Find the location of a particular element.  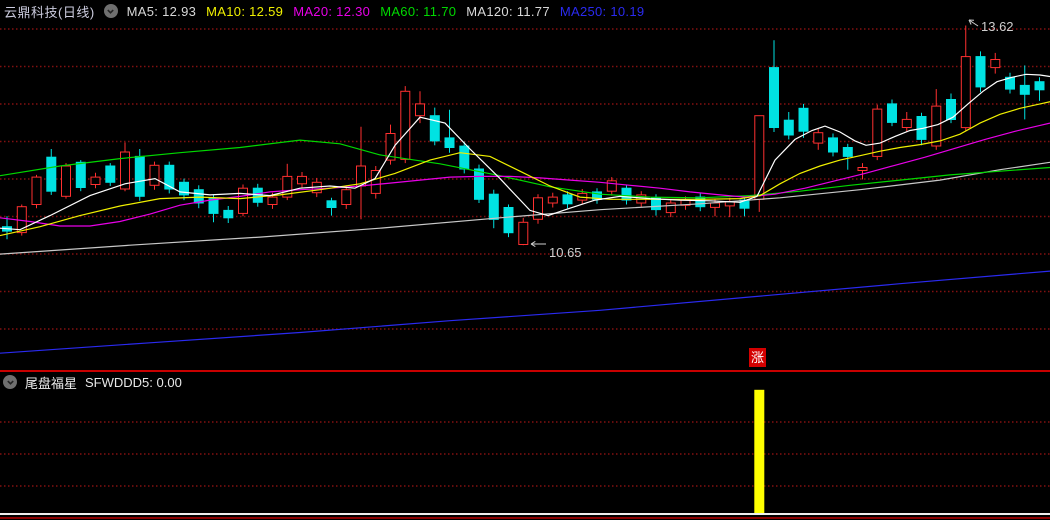

ma-legend-item: MA250: 10.19 is located at coordinates (602, 11).